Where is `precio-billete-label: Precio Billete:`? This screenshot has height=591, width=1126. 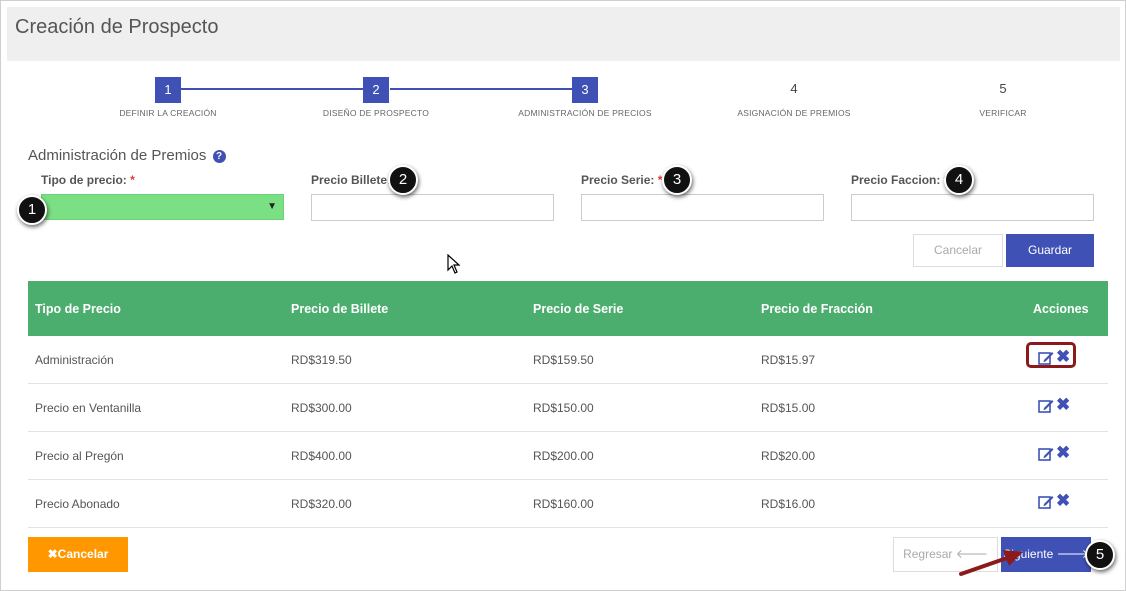
precio-billete-label: Precio Billete: is located at coordinates (351, 180).